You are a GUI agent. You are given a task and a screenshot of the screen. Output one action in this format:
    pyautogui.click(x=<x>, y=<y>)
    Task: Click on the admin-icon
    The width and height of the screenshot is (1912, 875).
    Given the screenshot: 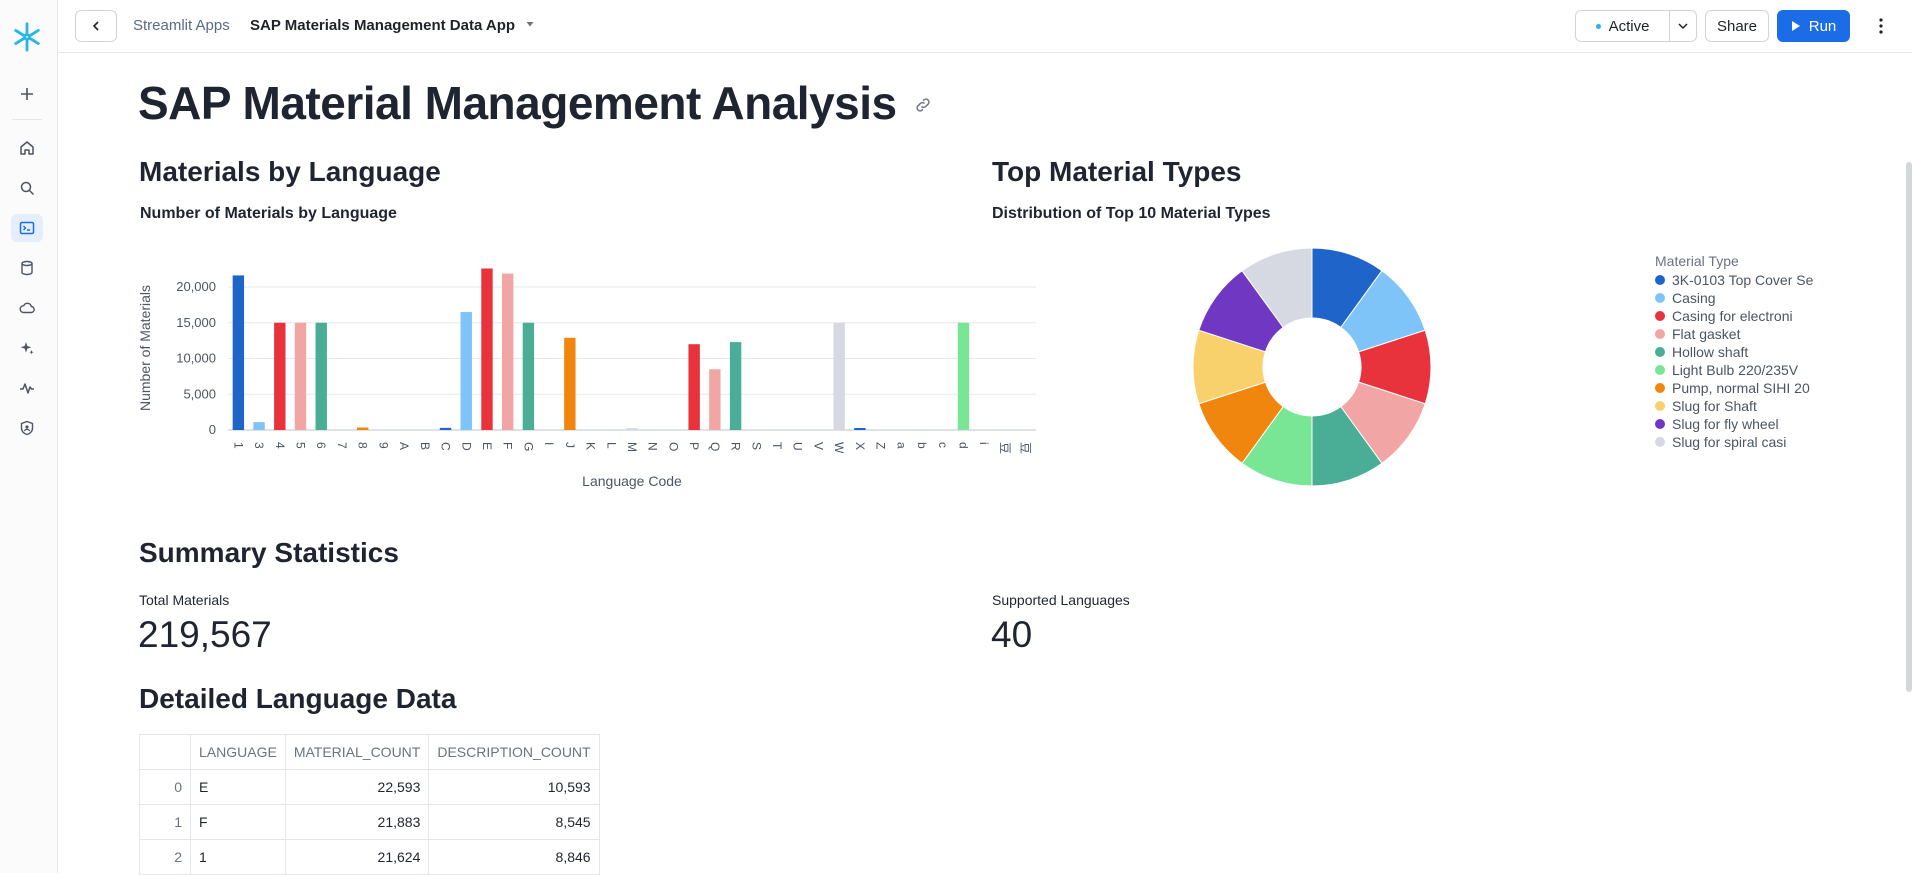 What is the action you would take?
    pyautogui.click(x=27, y=428)
    